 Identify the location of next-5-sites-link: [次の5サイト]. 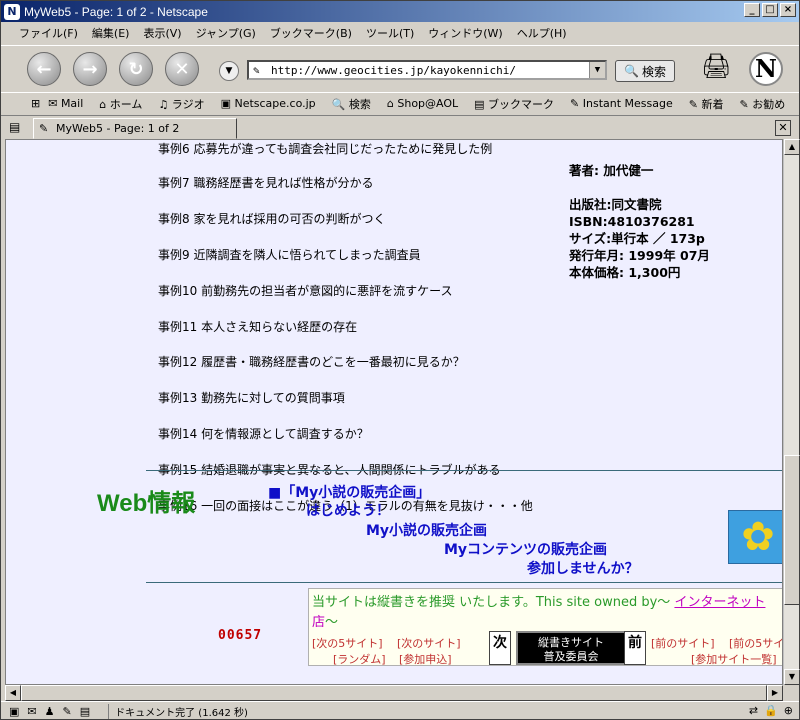
(347, 643).